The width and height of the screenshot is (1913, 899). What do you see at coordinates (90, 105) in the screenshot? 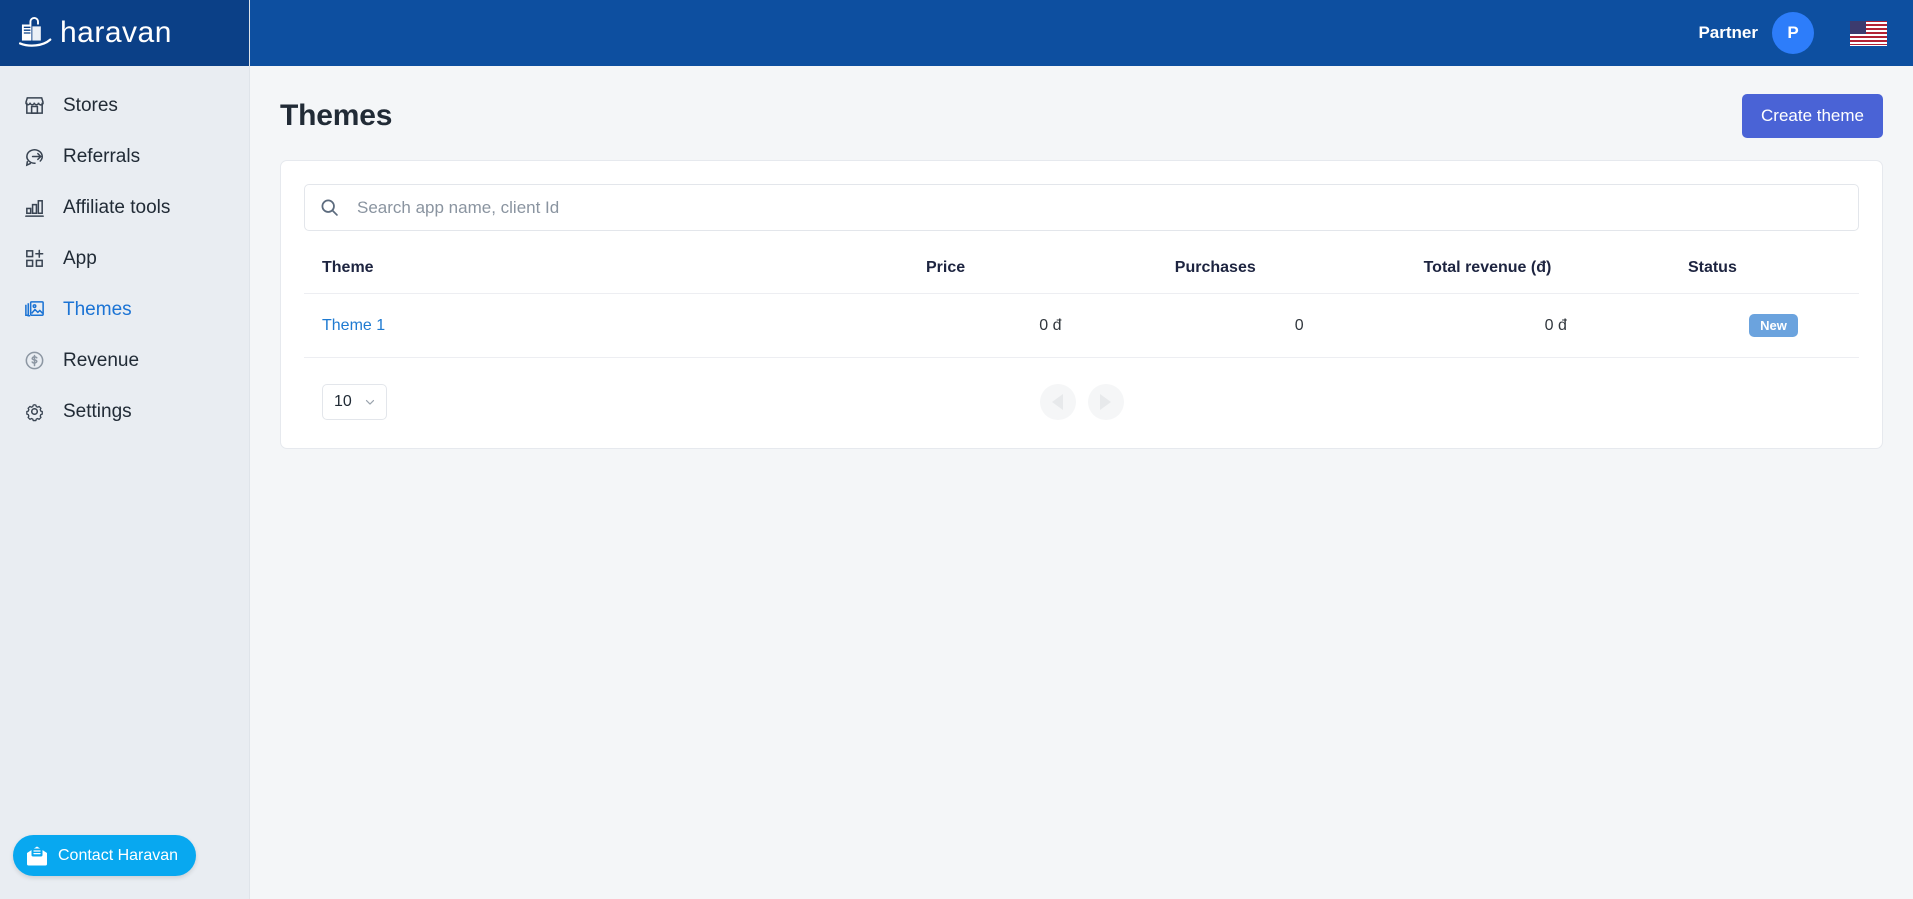
I see `sidebar-item-label: Stores` at bounding box center [90, 105].